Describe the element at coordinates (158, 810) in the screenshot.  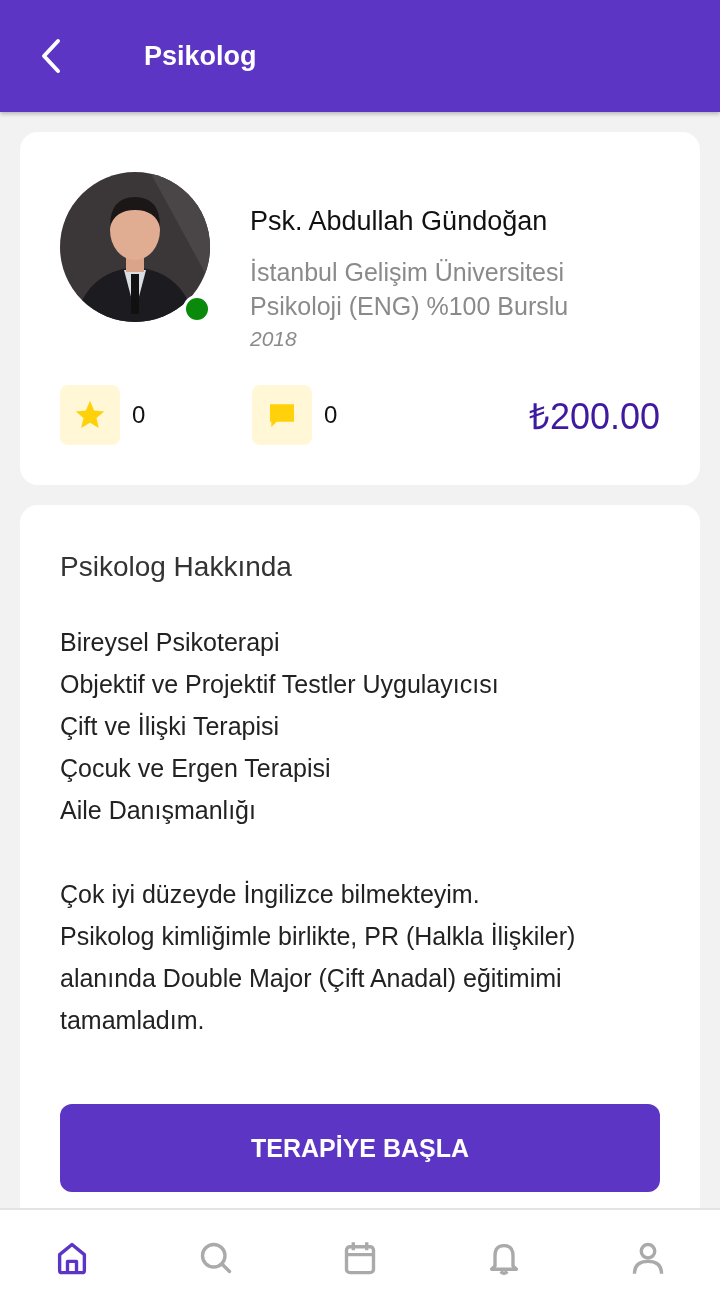
I see `about-text-line: Aile Danışmanlığı` at that location.